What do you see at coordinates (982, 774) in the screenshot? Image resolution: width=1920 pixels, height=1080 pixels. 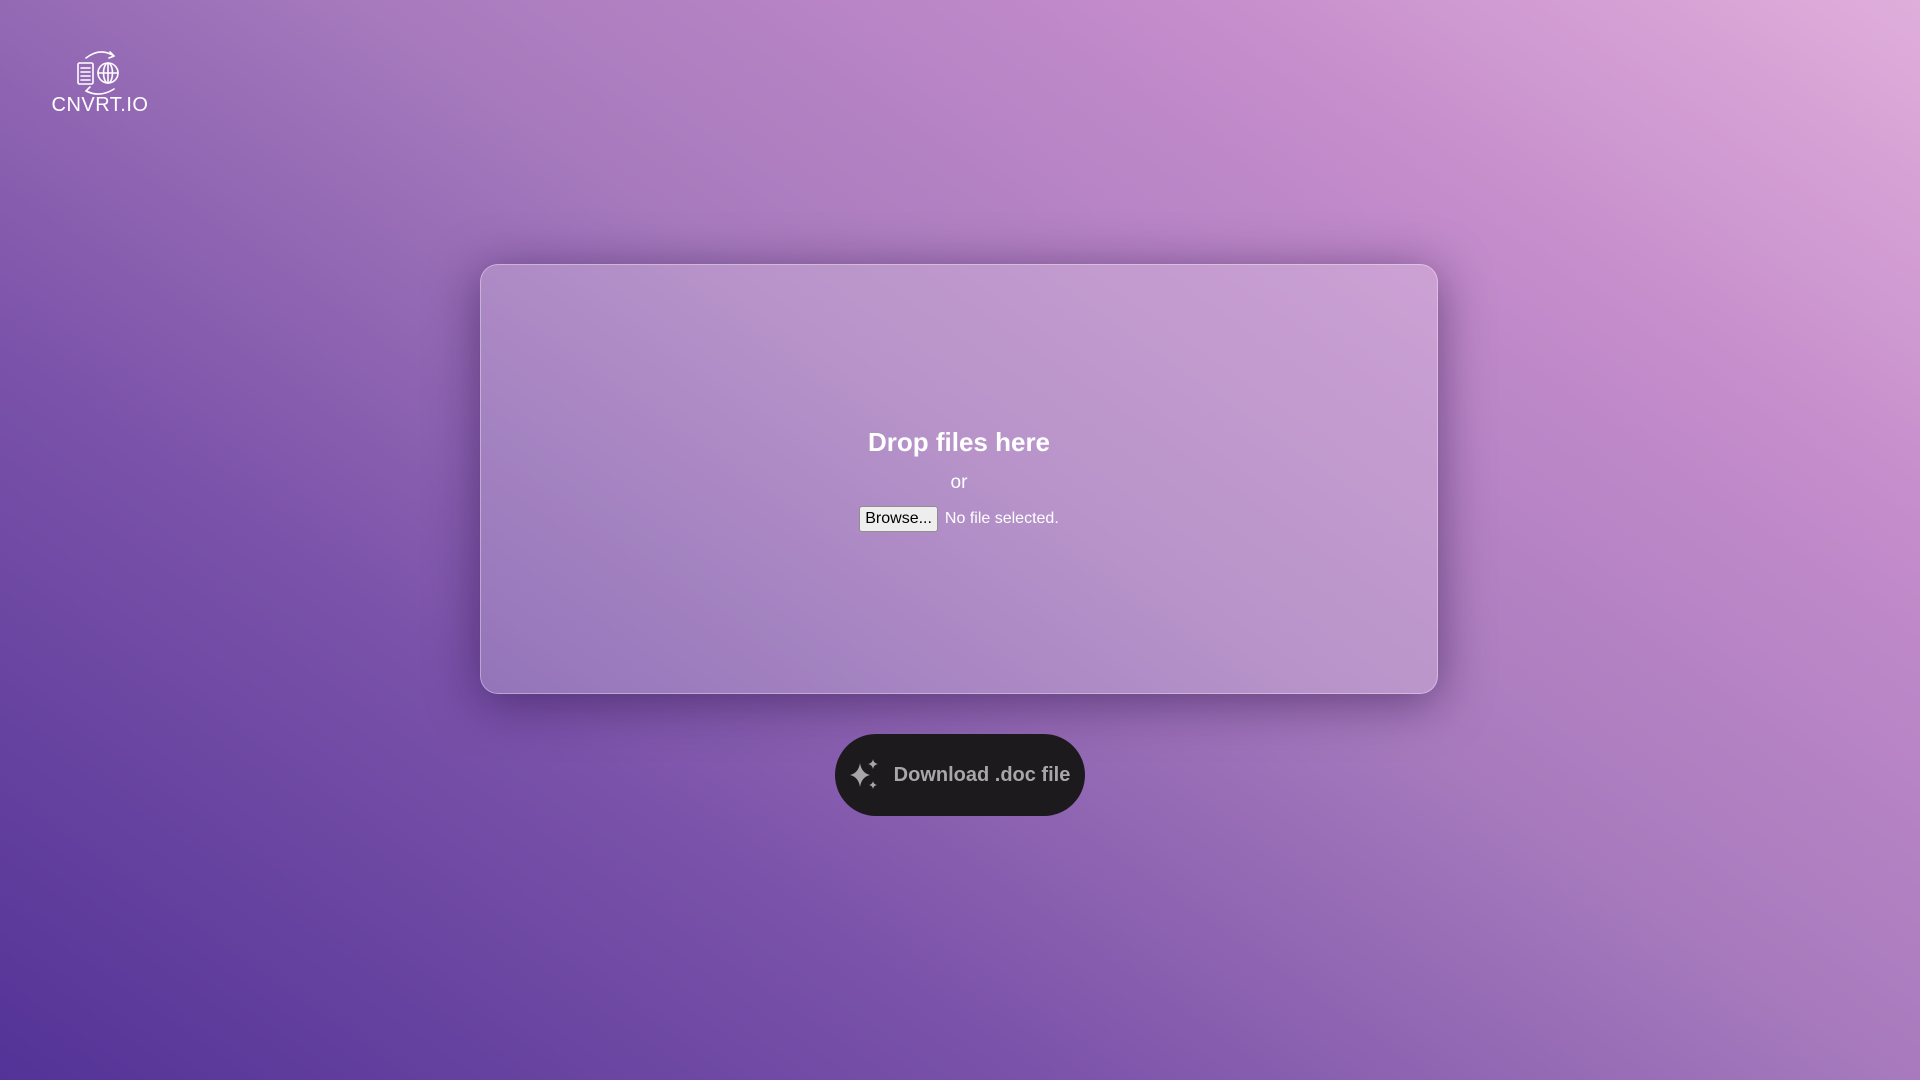 I see `download-button-label: Download .doc file` at bounding box center [982, 774].